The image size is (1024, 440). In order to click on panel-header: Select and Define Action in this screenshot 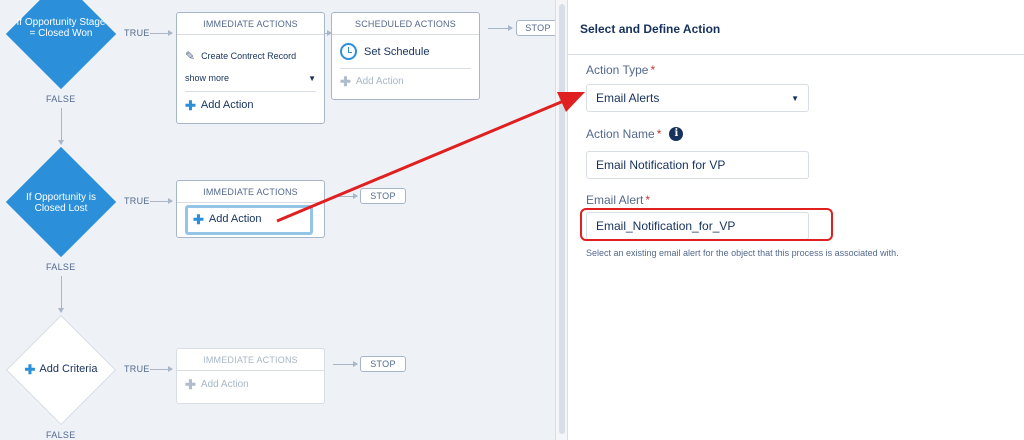, I will do `click(796, 27)`.